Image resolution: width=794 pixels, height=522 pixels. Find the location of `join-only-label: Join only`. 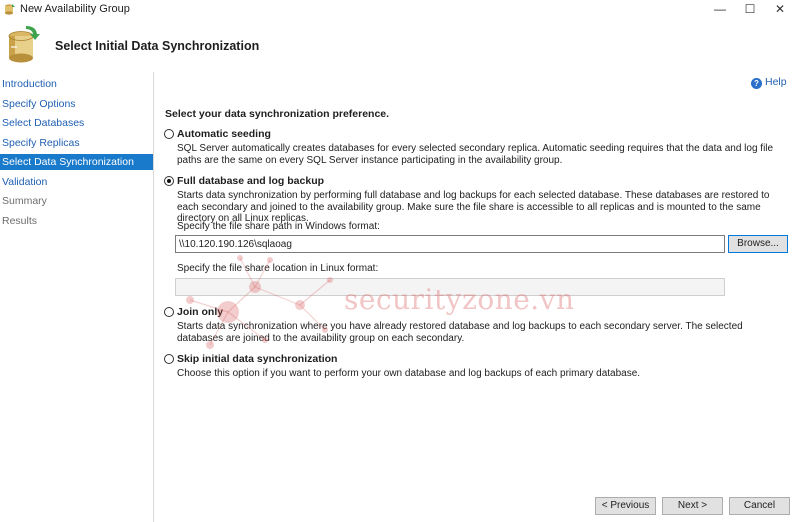

join-only-label: Join only is located at coordinates (200, 312).